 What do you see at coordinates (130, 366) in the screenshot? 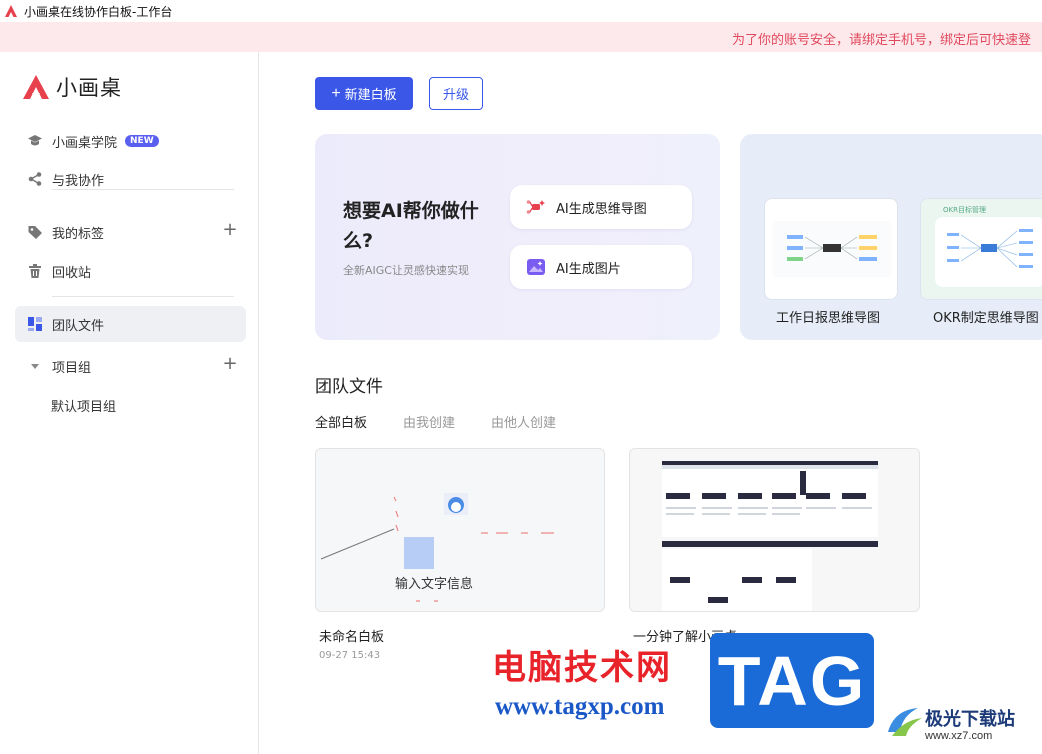
I see `sidebar-item-project-group: 项目组 +` at bounding box center [130, 366].